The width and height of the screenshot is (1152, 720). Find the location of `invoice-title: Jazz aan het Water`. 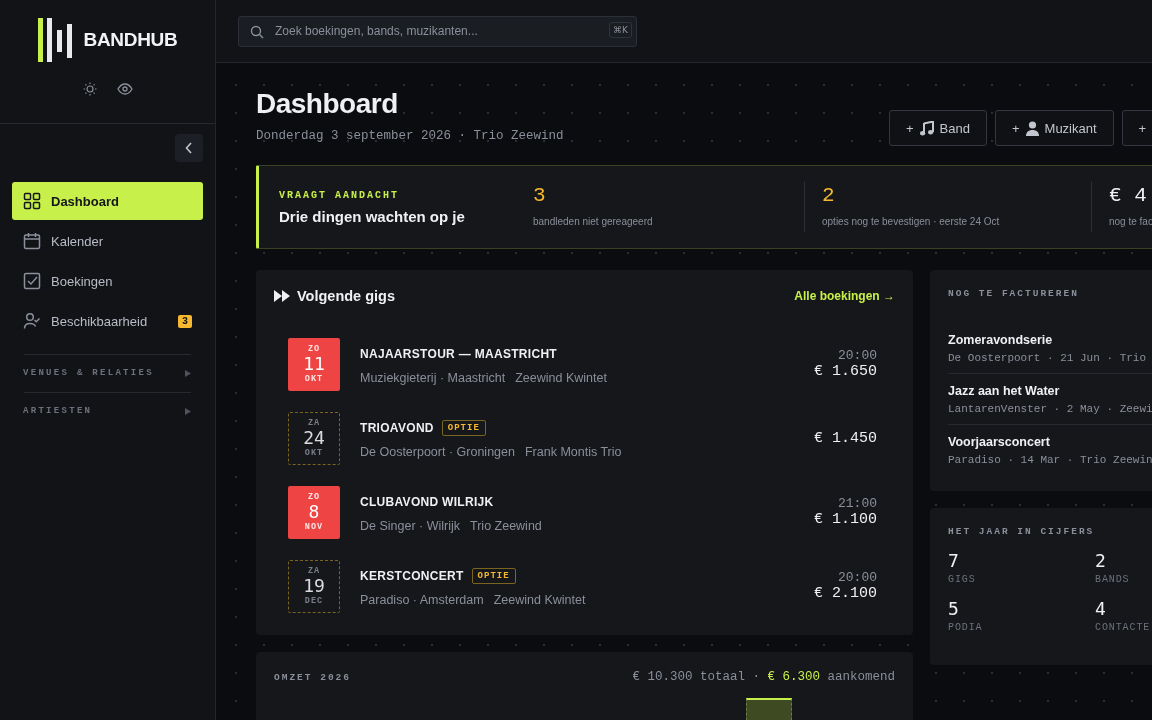

invoice-title: Jazz aan het Water is located at coordinates (1004, 391).